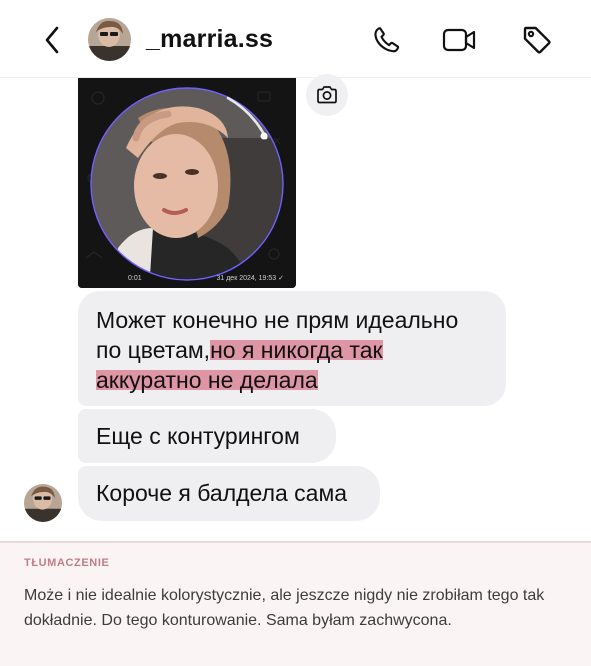  What do you see at coordinates (295, 39) in the screenshot?
I see `chat-header: _marria.ss` at bounding box center [295, 39].